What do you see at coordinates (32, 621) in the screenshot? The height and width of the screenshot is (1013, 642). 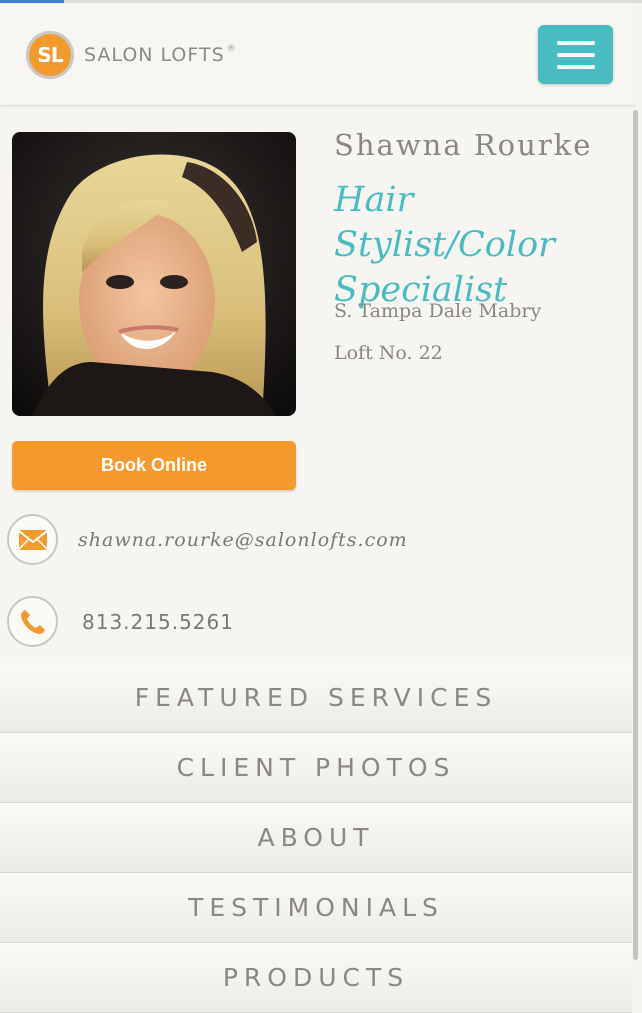 I see `phone-icon` at bounding box center [32, 621].